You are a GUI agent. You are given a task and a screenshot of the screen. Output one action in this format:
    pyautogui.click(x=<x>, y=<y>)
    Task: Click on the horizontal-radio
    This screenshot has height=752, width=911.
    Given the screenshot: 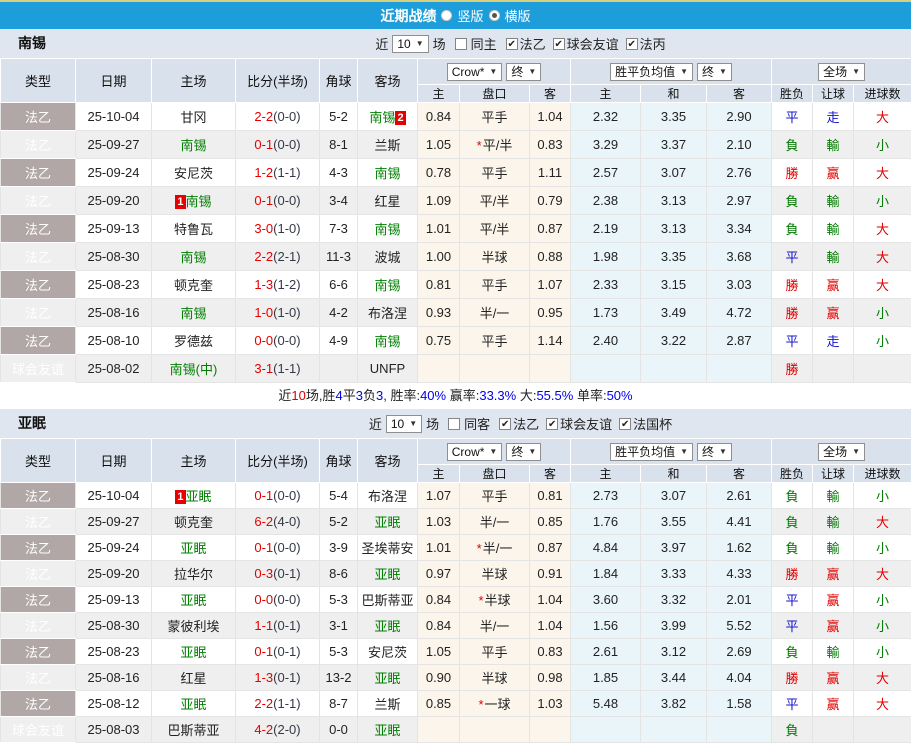 What is the action you would take?
    pyautogui.click(x=494, y=15)
    